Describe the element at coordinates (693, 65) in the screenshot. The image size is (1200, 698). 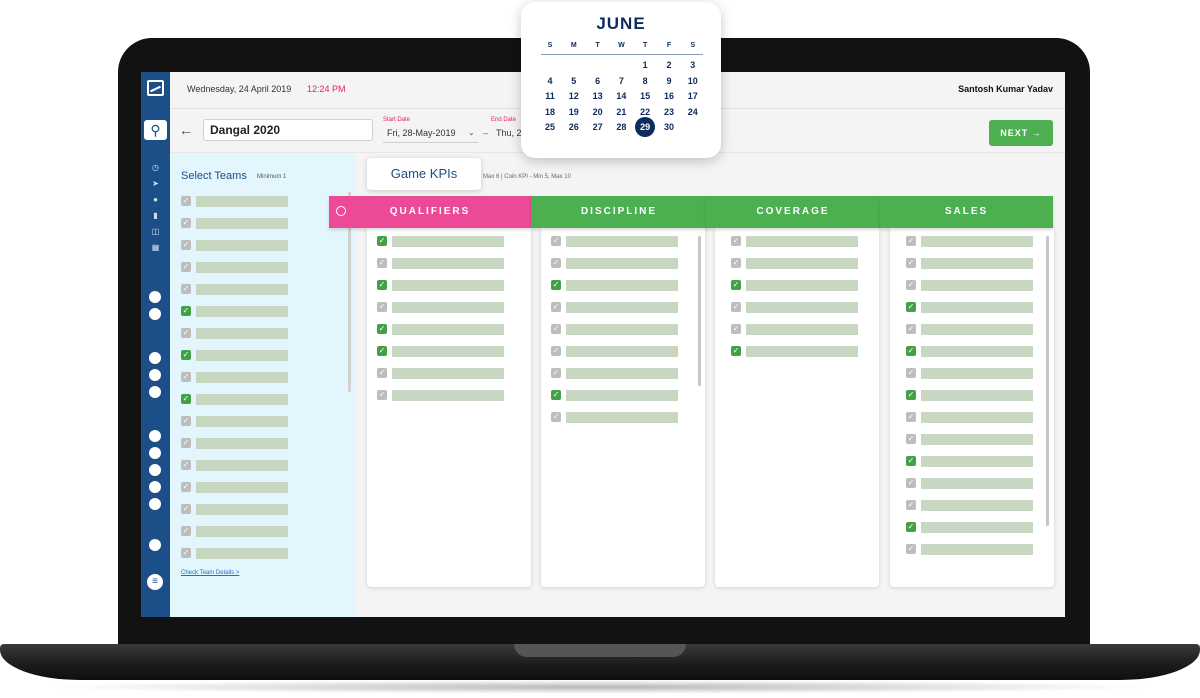
I see `calendar-day: 3` at that location.